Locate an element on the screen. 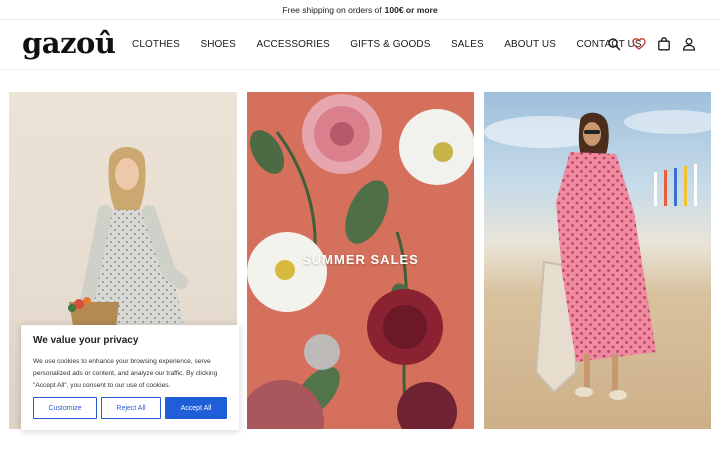  cookie-buttons: Customize Reject All Accept All is located at coordinates (130, 408).